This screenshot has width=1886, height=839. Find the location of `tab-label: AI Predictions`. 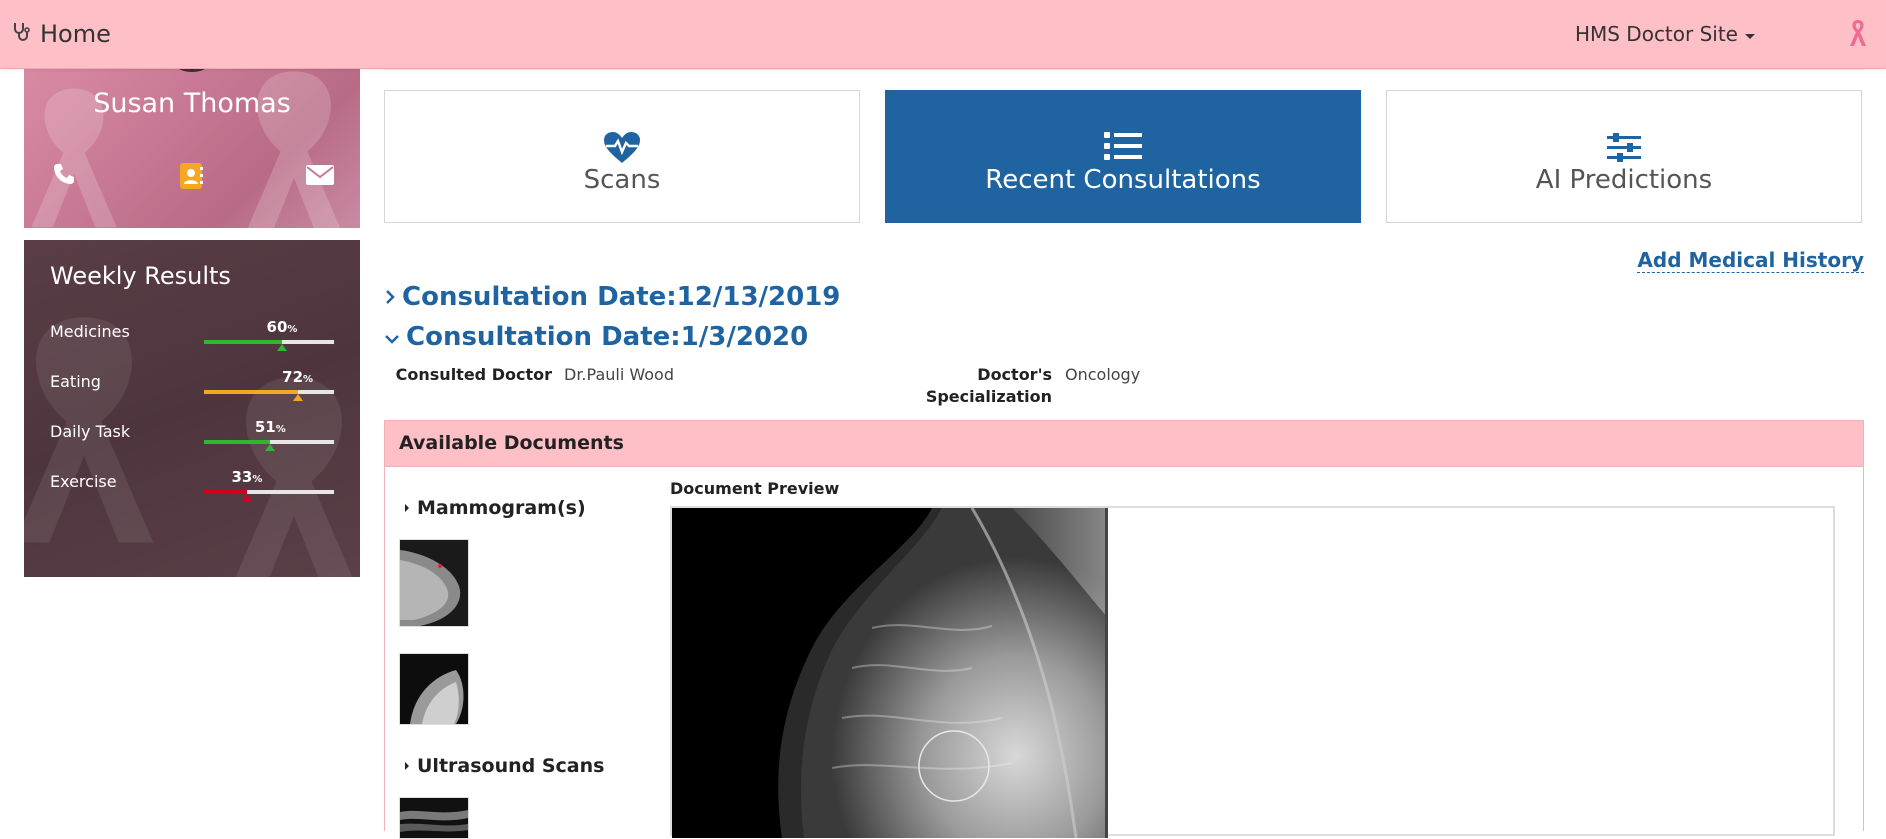

tab-label: AI Predictions is located at coordinates (1624, 180).